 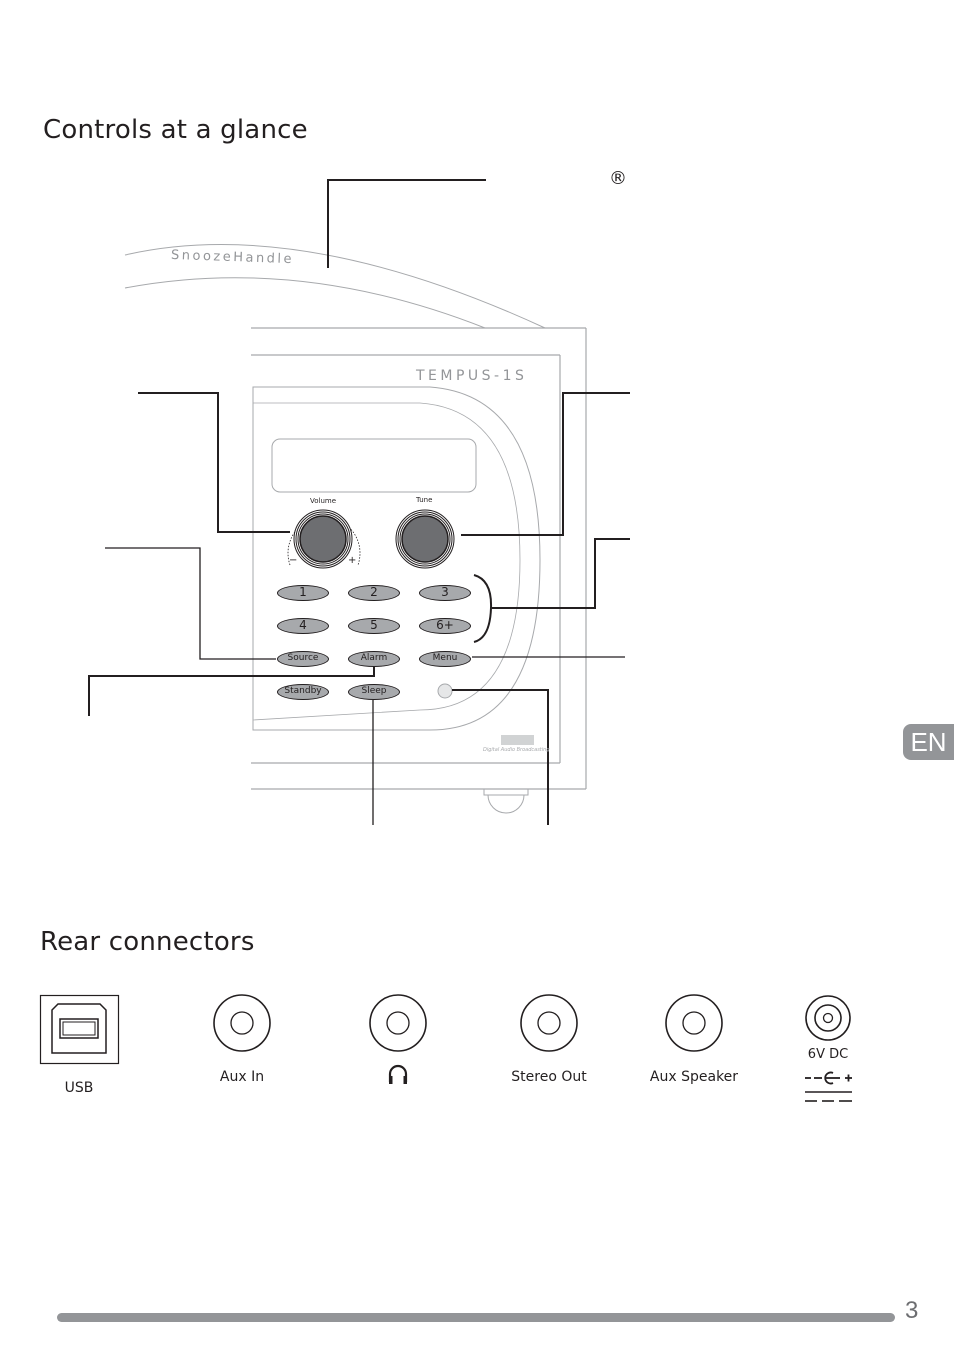 I want to click on volume-plus: +, so click(x=352, y=560).